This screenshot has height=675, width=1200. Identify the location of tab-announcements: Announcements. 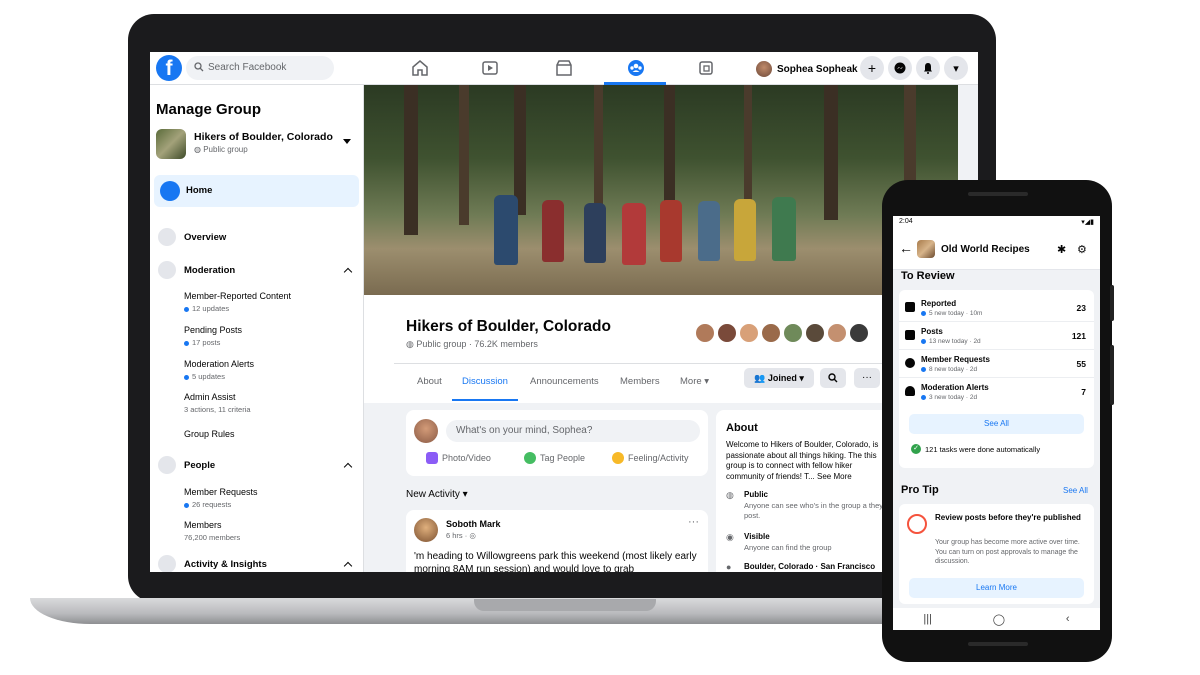
(564, 381).